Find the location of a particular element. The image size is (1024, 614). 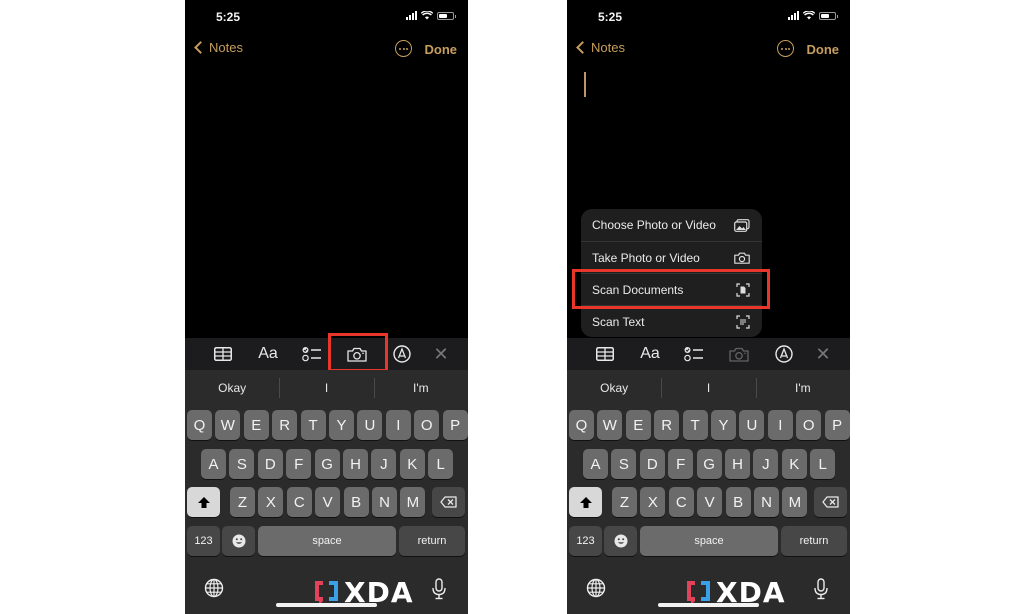

menu-item-take-photo: Take Photo or Video is located at coordinates (671, 257).